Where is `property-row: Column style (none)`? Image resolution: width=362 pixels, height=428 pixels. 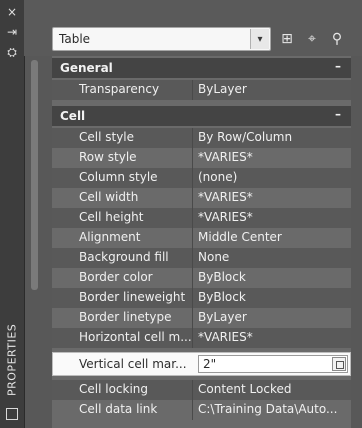 property-row: Column style (none) is located at coordinates (201, 178).